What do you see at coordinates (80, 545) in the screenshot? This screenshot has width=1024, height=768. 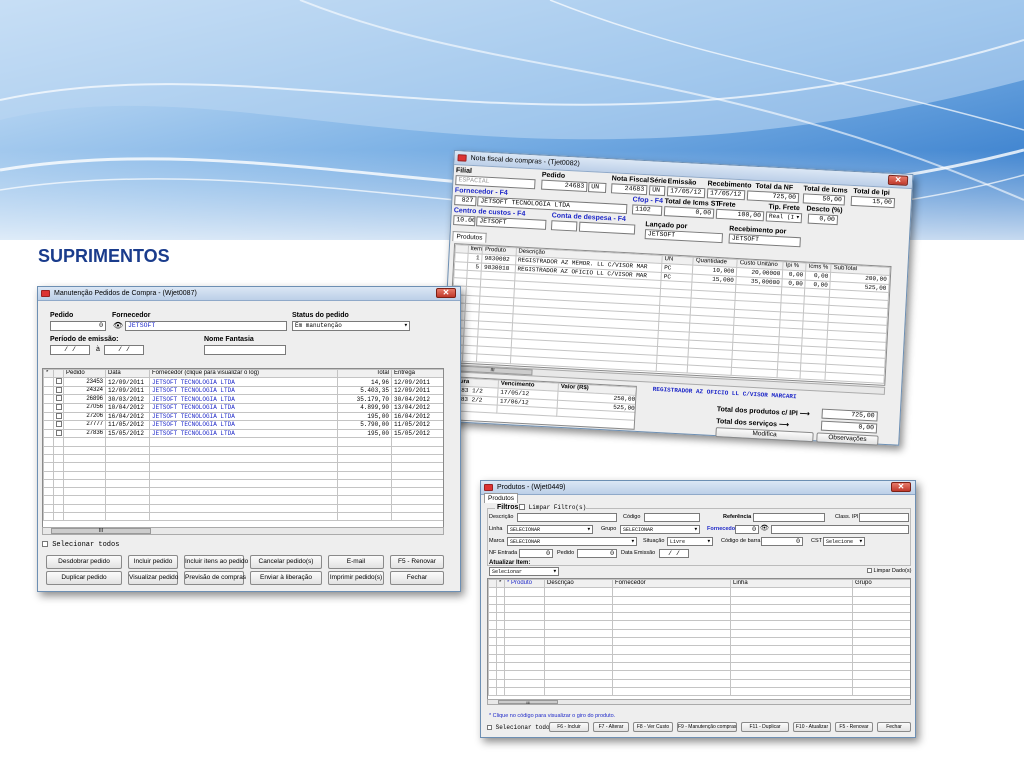 I see `select-all-checkbox: Selecionar todos` at bounding box center [80, 545].